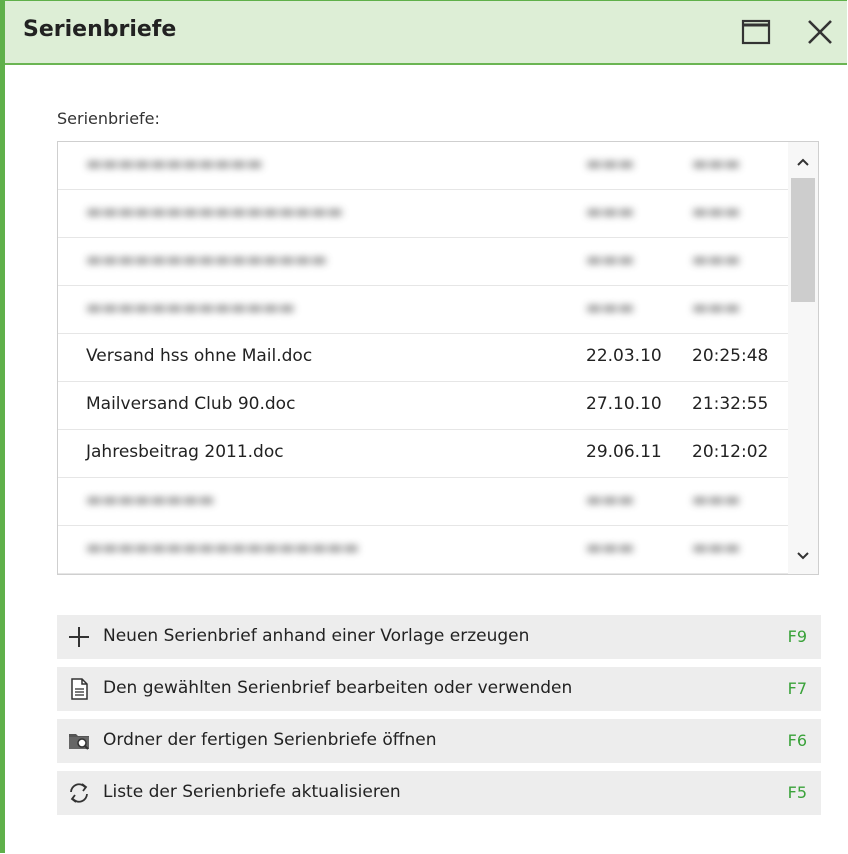 The image size is (848, 854). I want to click on list-item: Jahresbeitrag 2011.doc 29.06.11 20:12:02, so click(423, 454).